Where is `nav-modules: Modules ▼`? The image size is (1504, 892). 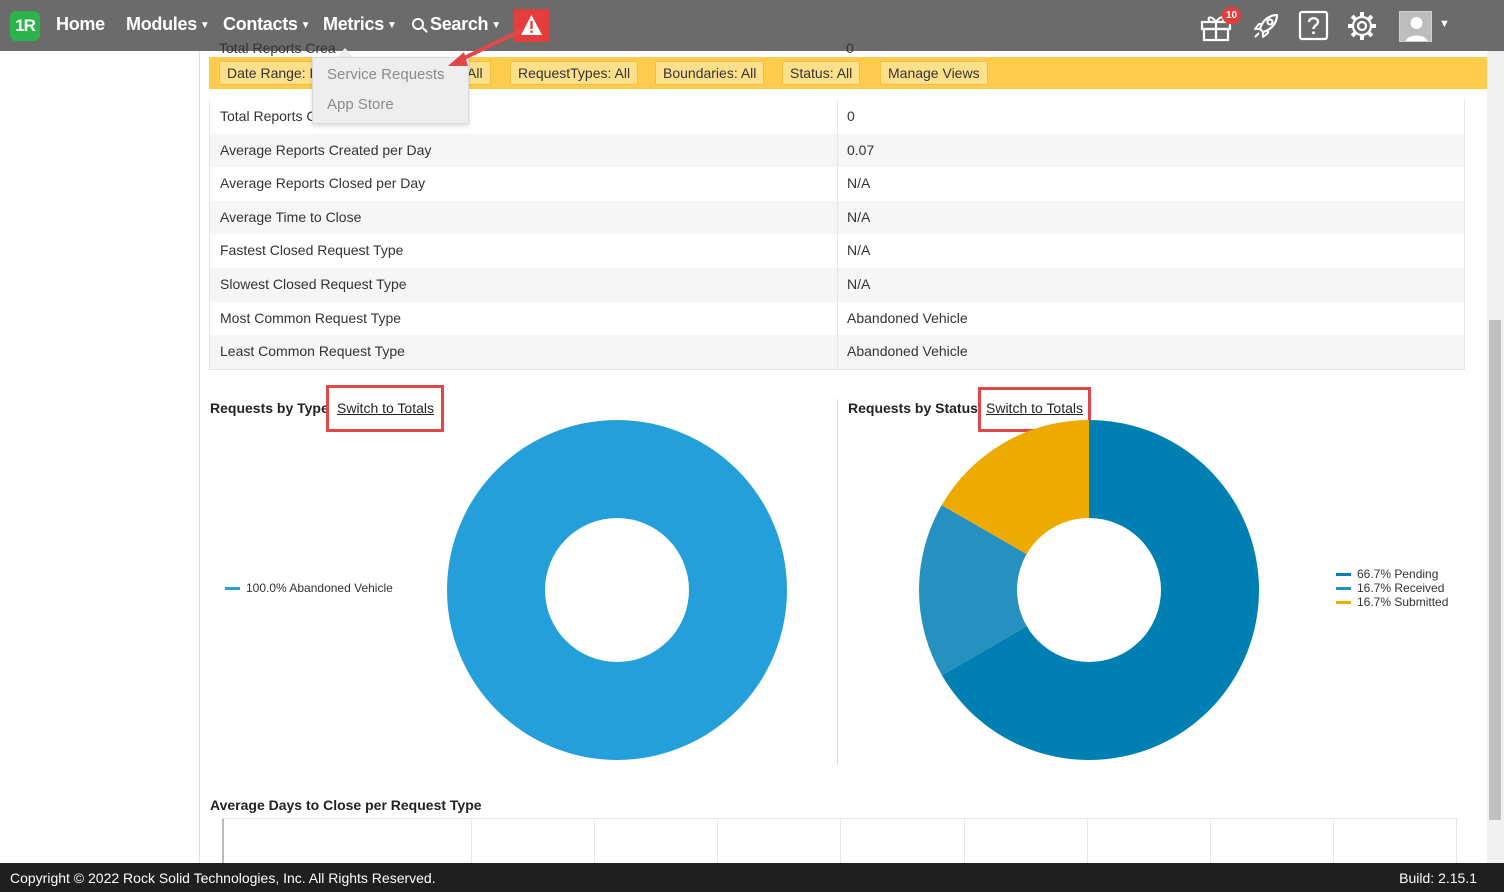 nav-modules: Modules ▼ is located at coordinates (168, 24).